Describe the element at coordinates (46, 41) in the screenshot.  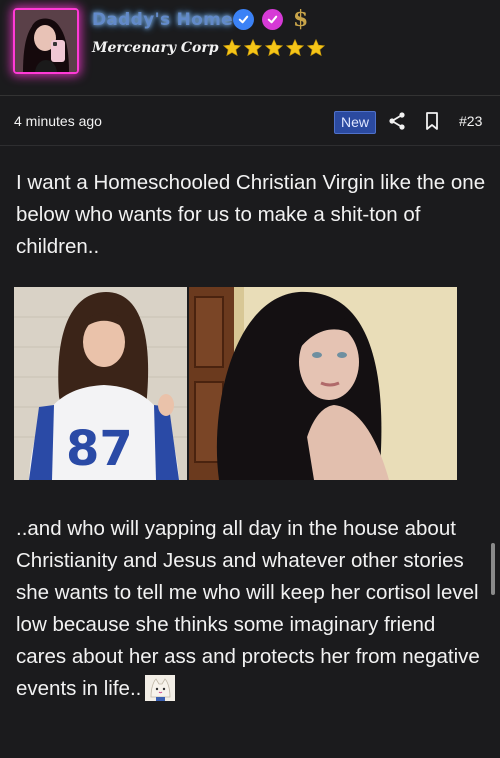
I see `avatar` at that location.